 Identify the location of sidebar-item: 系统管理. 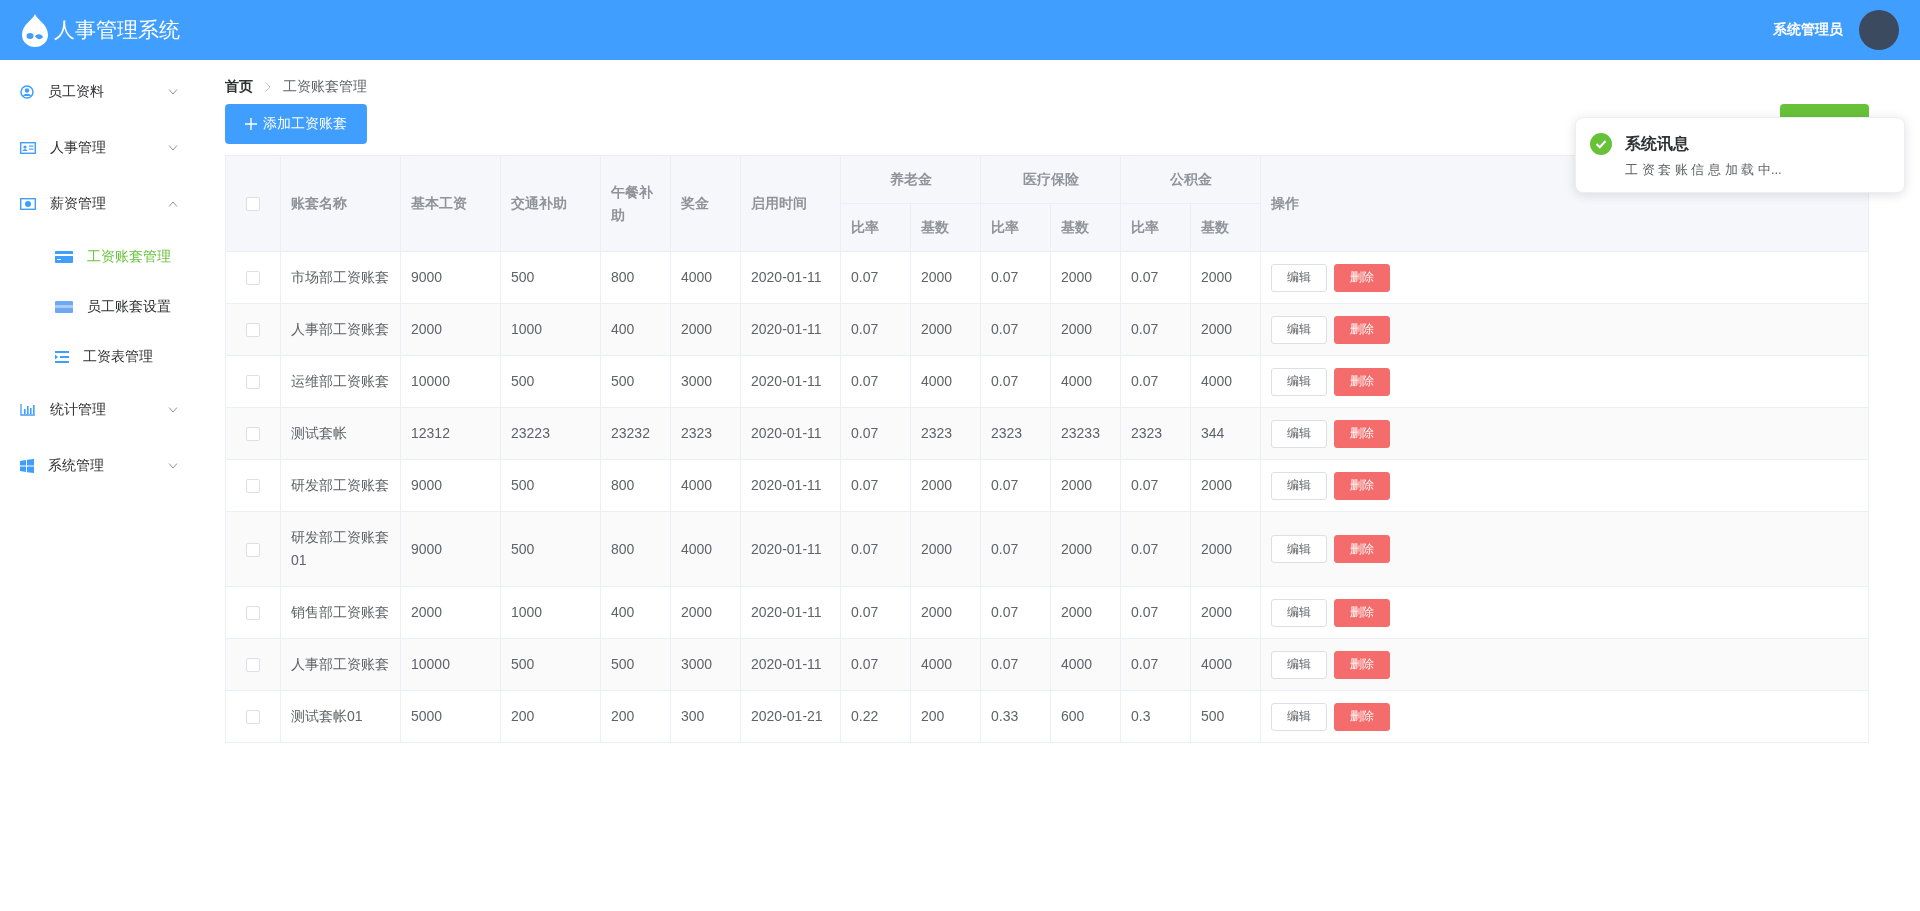
(100, 466).